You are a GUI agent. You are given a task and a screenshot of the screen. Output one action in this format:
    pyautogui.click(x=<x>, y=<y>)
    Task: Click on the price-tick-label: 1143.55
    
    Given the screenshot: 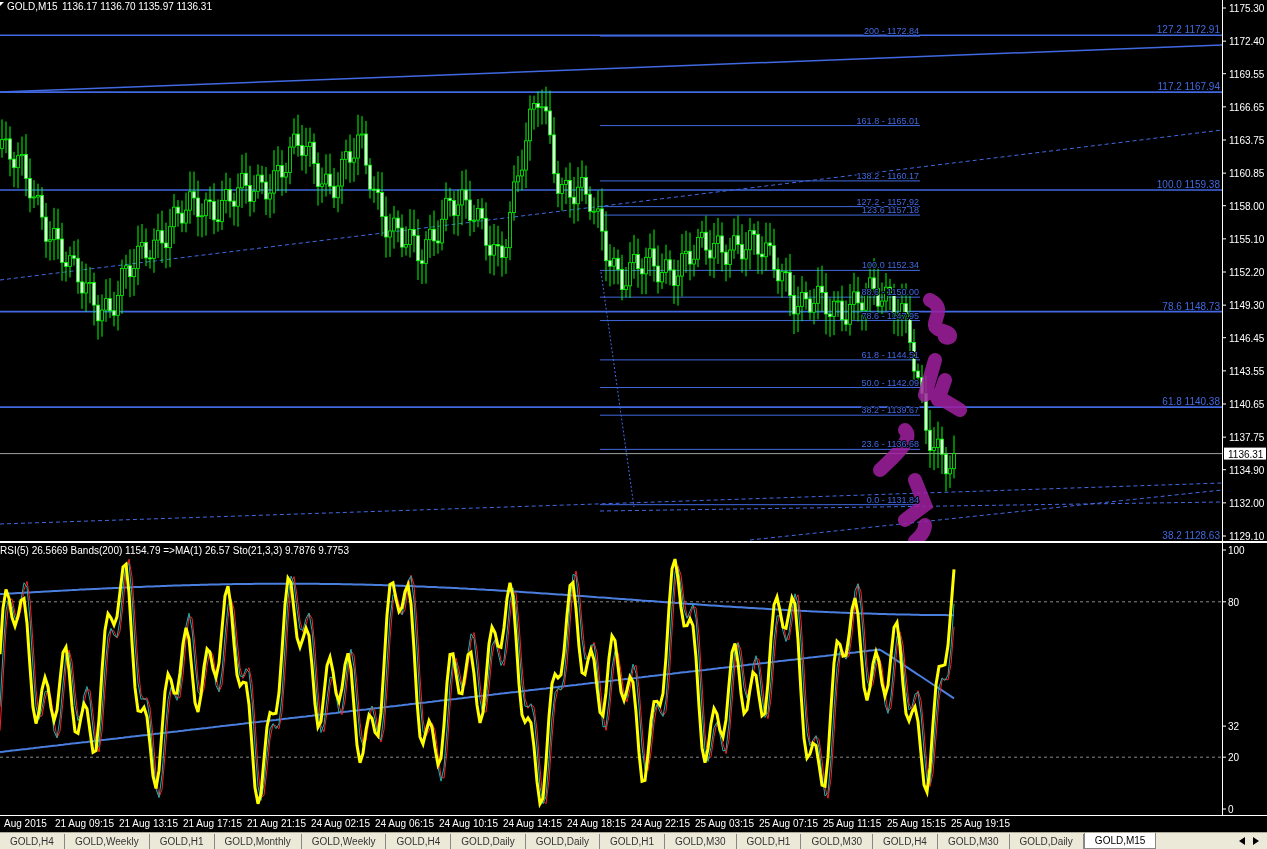 What is the action you would take?
    pyautogui.click(x=1247, y=371)
    